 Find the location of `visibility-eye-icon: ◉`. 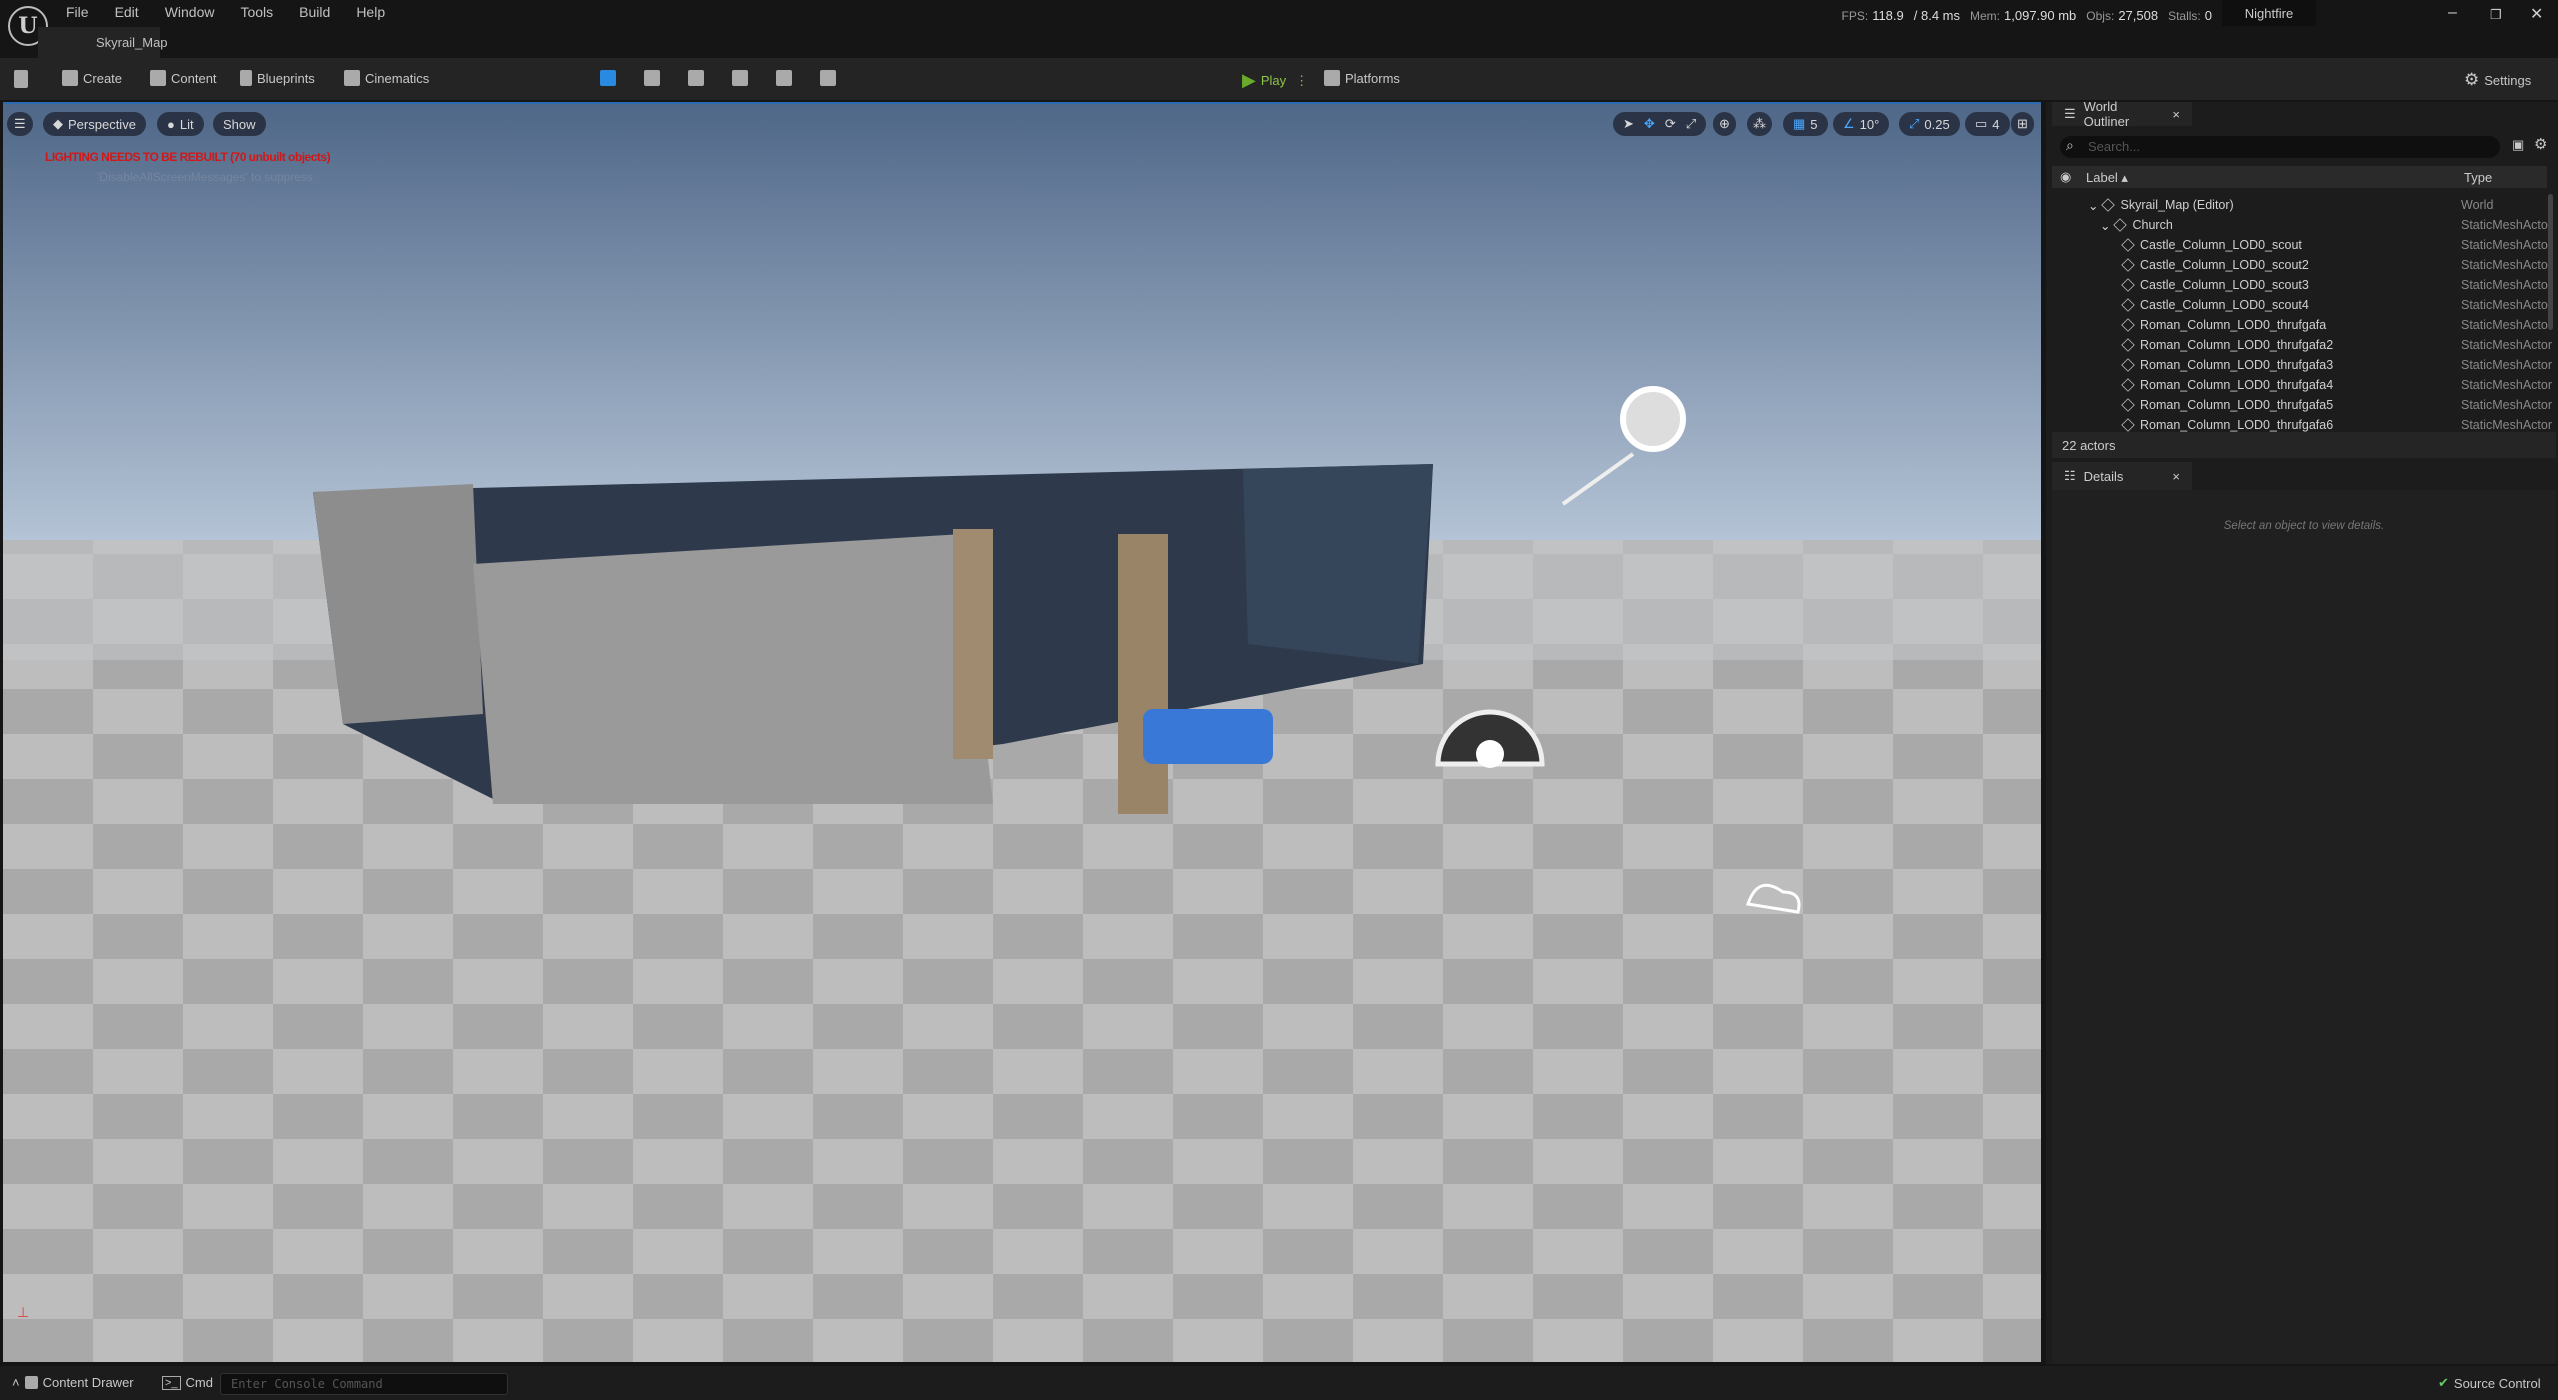

visibility-eye-icon: ◉ is located at coordinates (2065, 177).